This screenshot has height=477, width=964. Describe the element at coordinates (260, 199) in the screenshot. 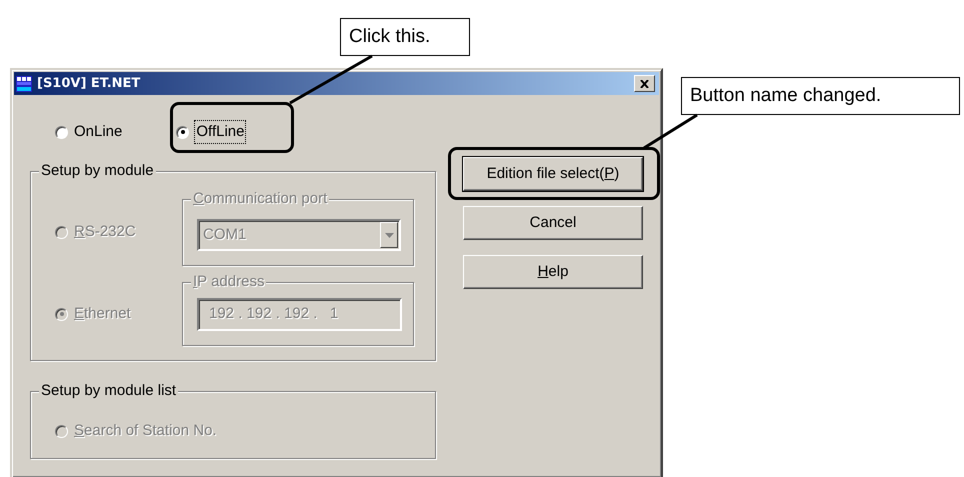

I see `group-title: Communication port` at that location.